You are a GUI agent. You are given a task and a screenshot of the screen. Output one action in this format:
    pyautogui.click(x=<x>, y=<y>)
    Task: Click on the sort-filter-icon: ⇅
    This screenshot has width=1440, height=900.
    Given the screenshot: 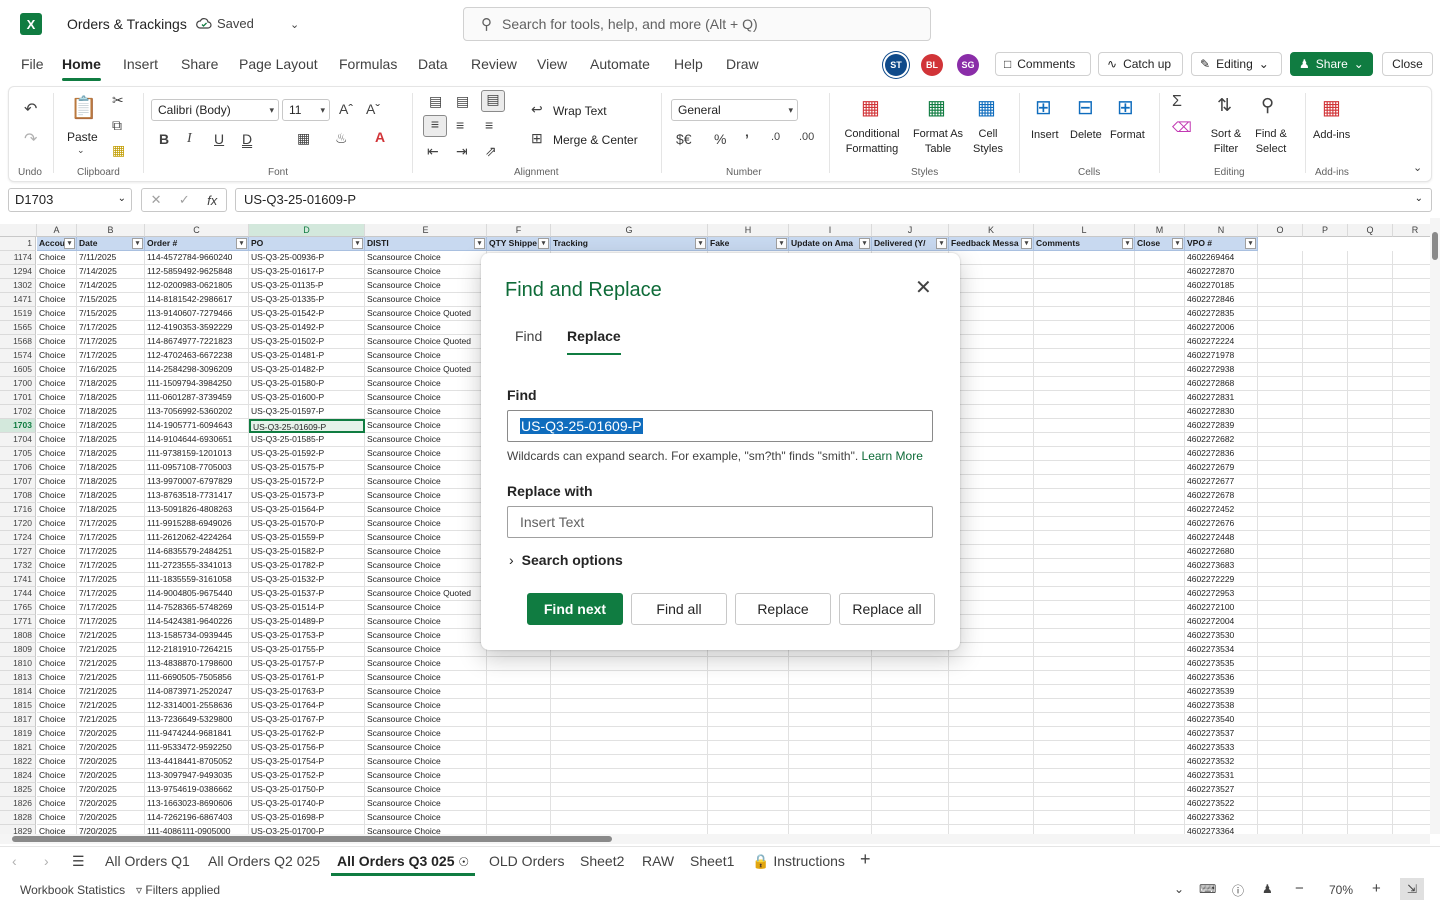 What is the action you would take?
    pyautogui.click(x=1224, y=105)
    